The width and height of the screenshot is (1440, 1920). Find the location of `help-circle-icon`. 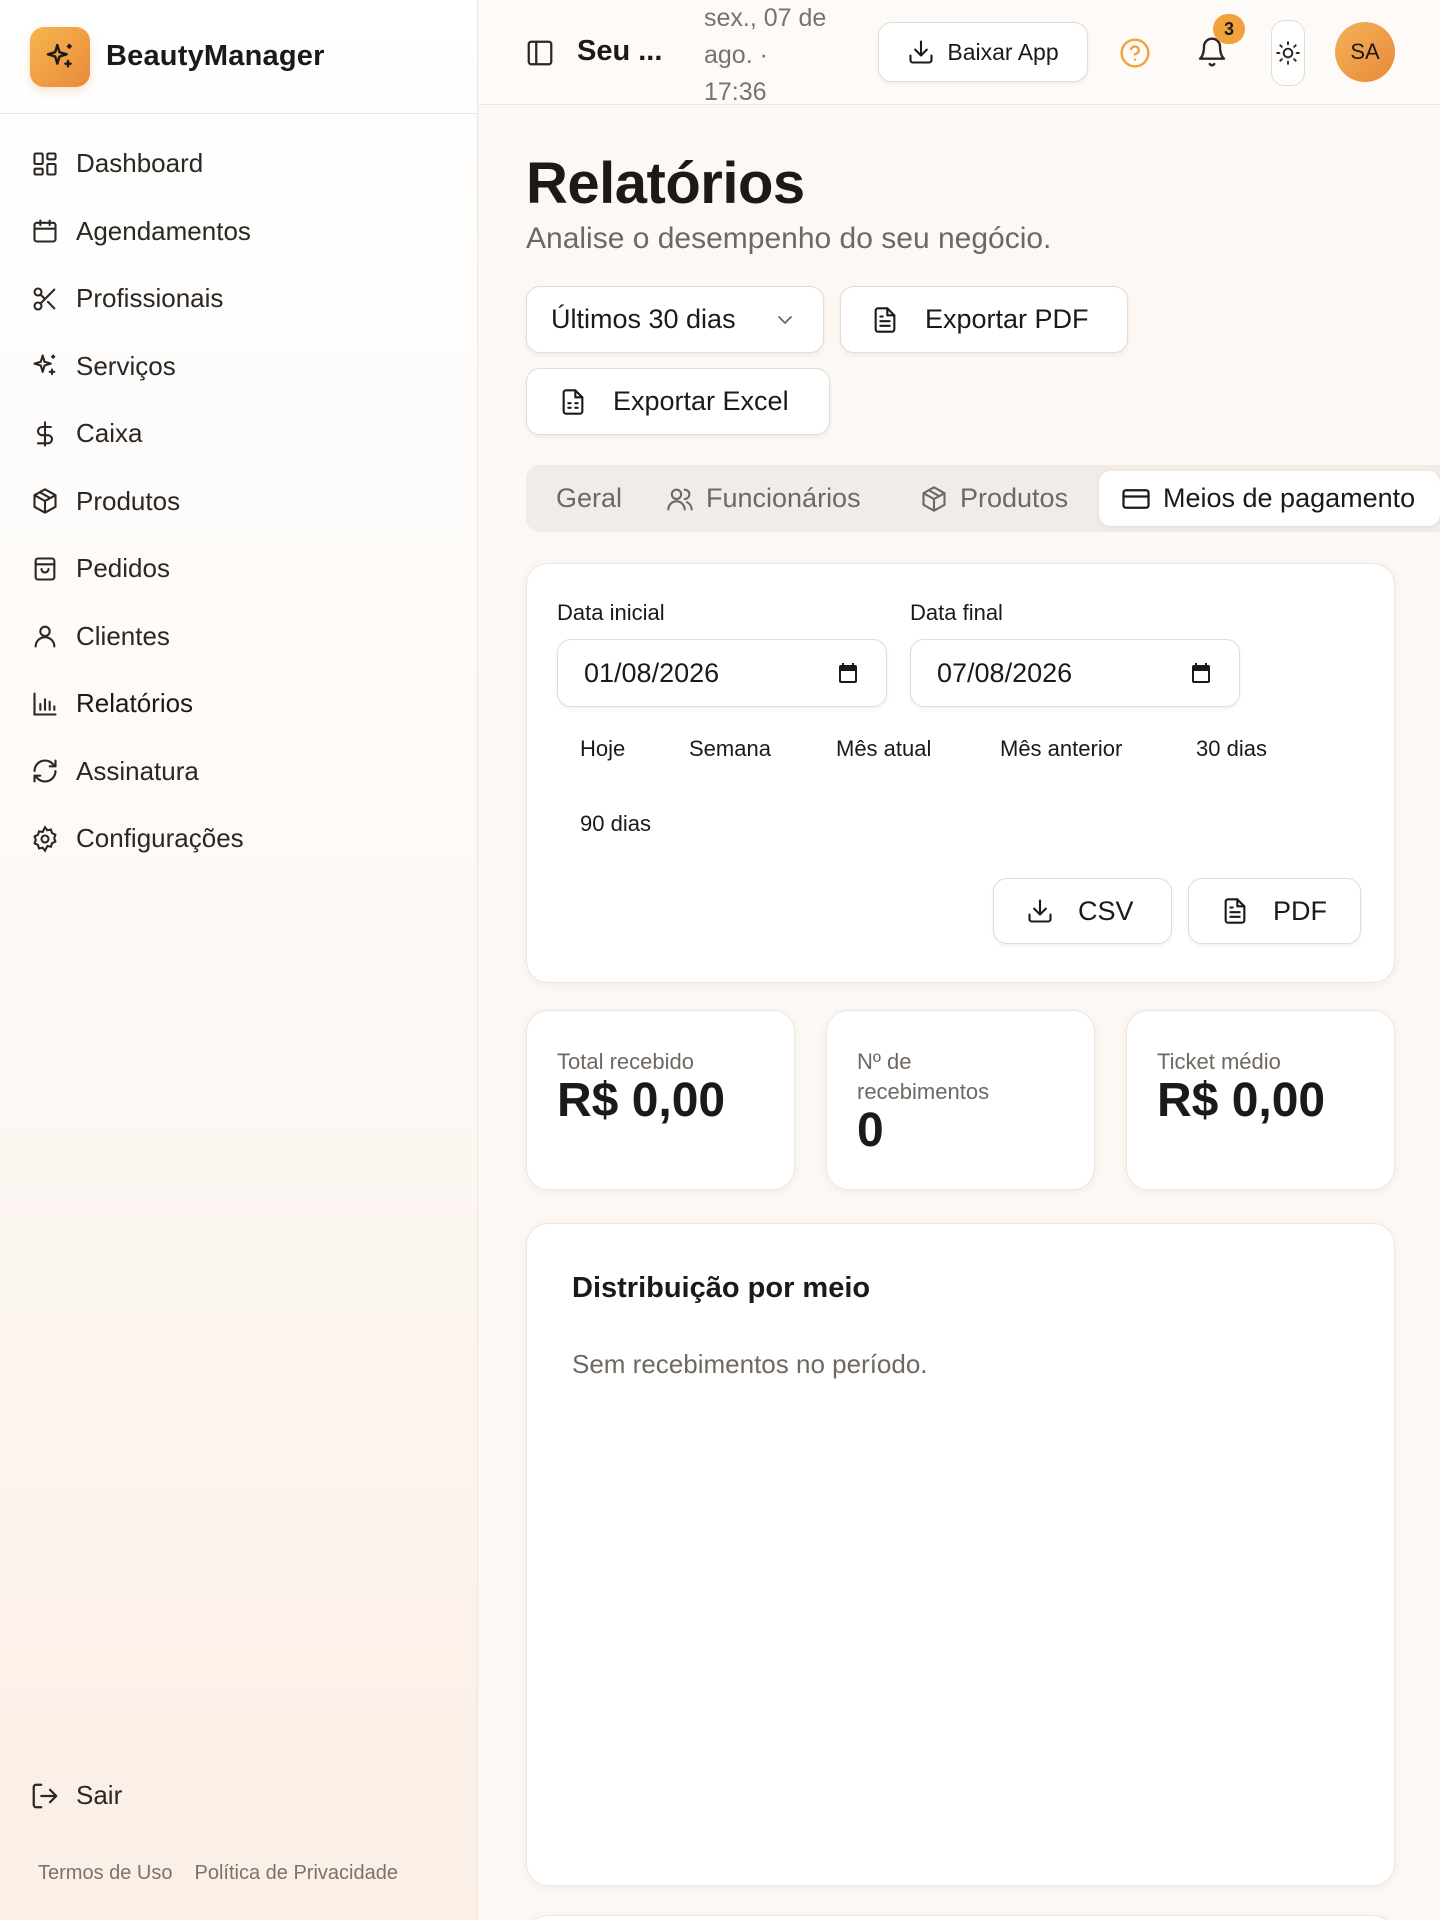

help-circle-icon is located at coordinates (1135, 53).